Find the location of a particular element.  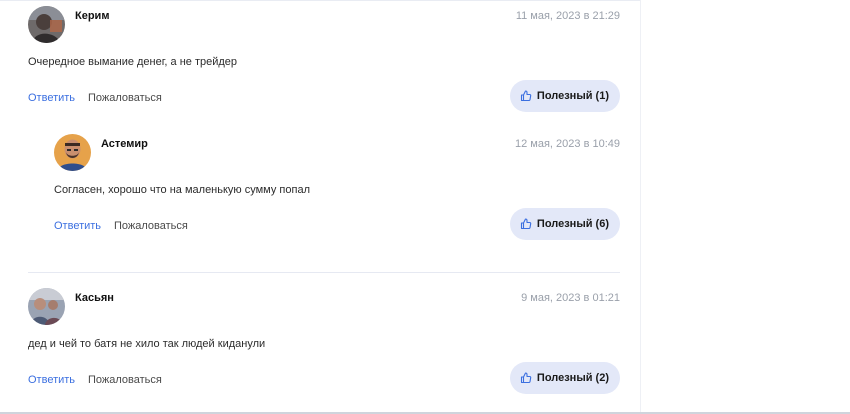

useful-label: Полезный (1) is located at coordinates (572, 96).